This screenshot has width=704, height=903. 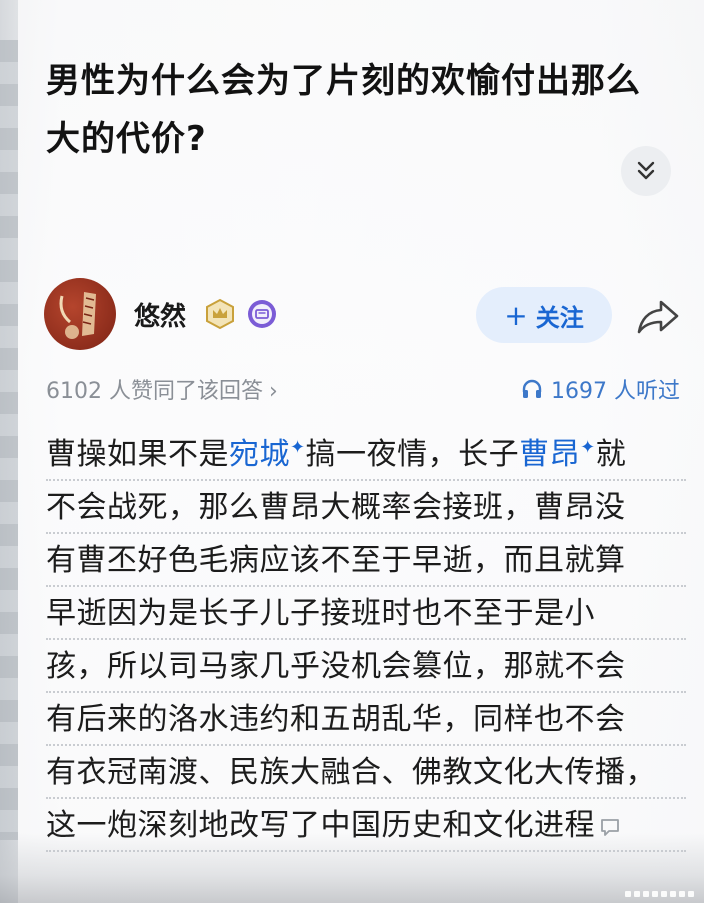 I want to click on avatar-illustration, so click(x=77, y=315).